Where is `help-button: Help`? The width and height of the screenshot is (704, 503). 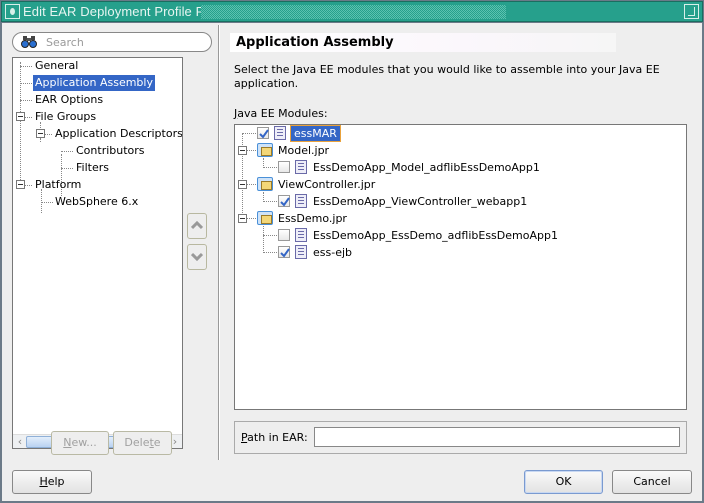 help-button: Help is located at coordinates (52, 482).